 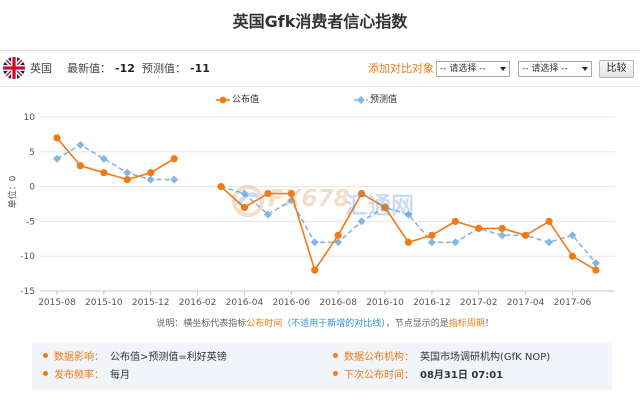 I want to click on x-tick-label: 2015-08, so click(x=57, y=303).